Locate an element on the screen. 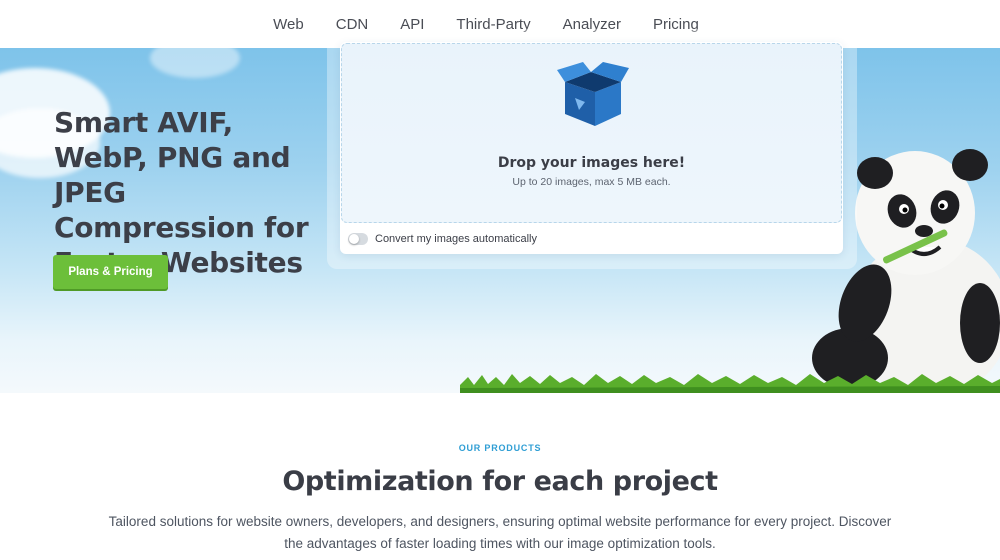 Image resolution: width=1000 pixels, height=560 pixels. auto-convert-label: Convert my images automatically is located at coordinates (456, 239).